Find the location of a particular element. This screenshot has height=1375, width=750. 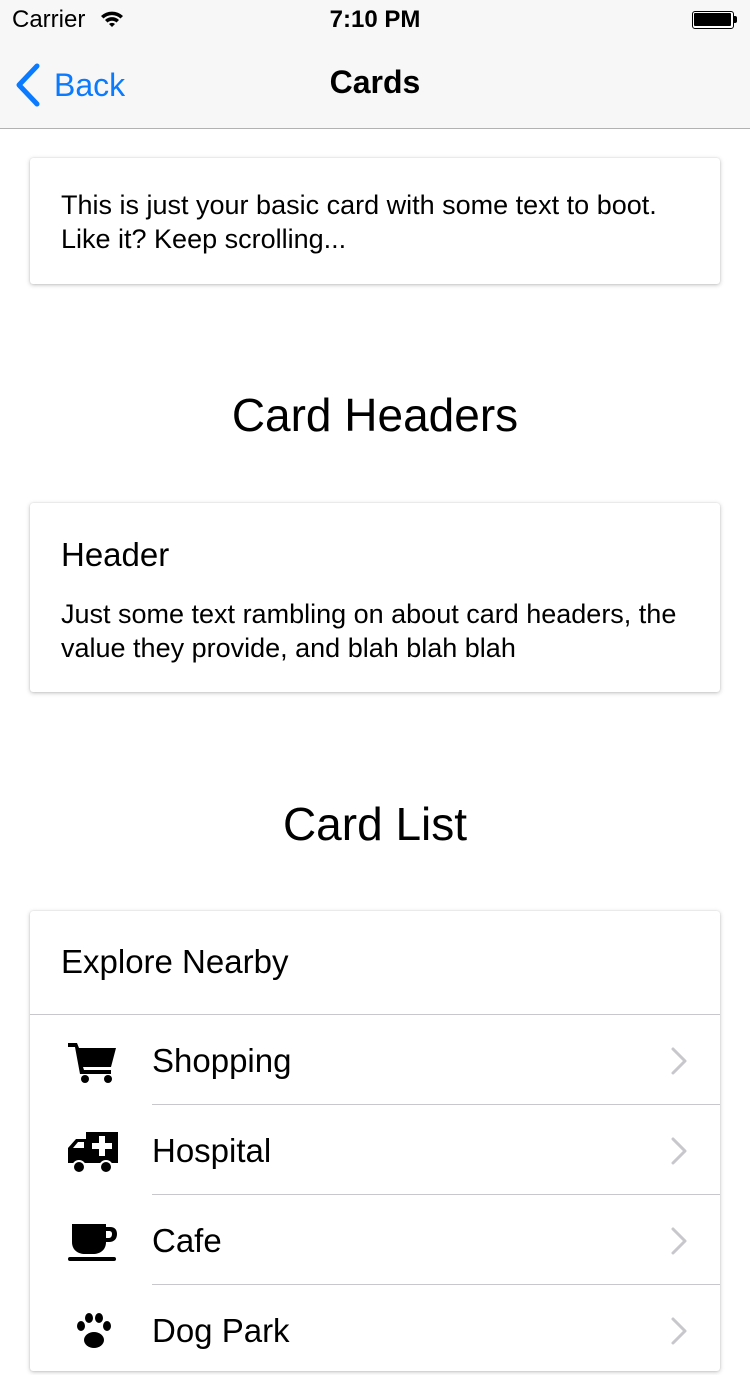

battery-icon is located at coordinates (715, 20).